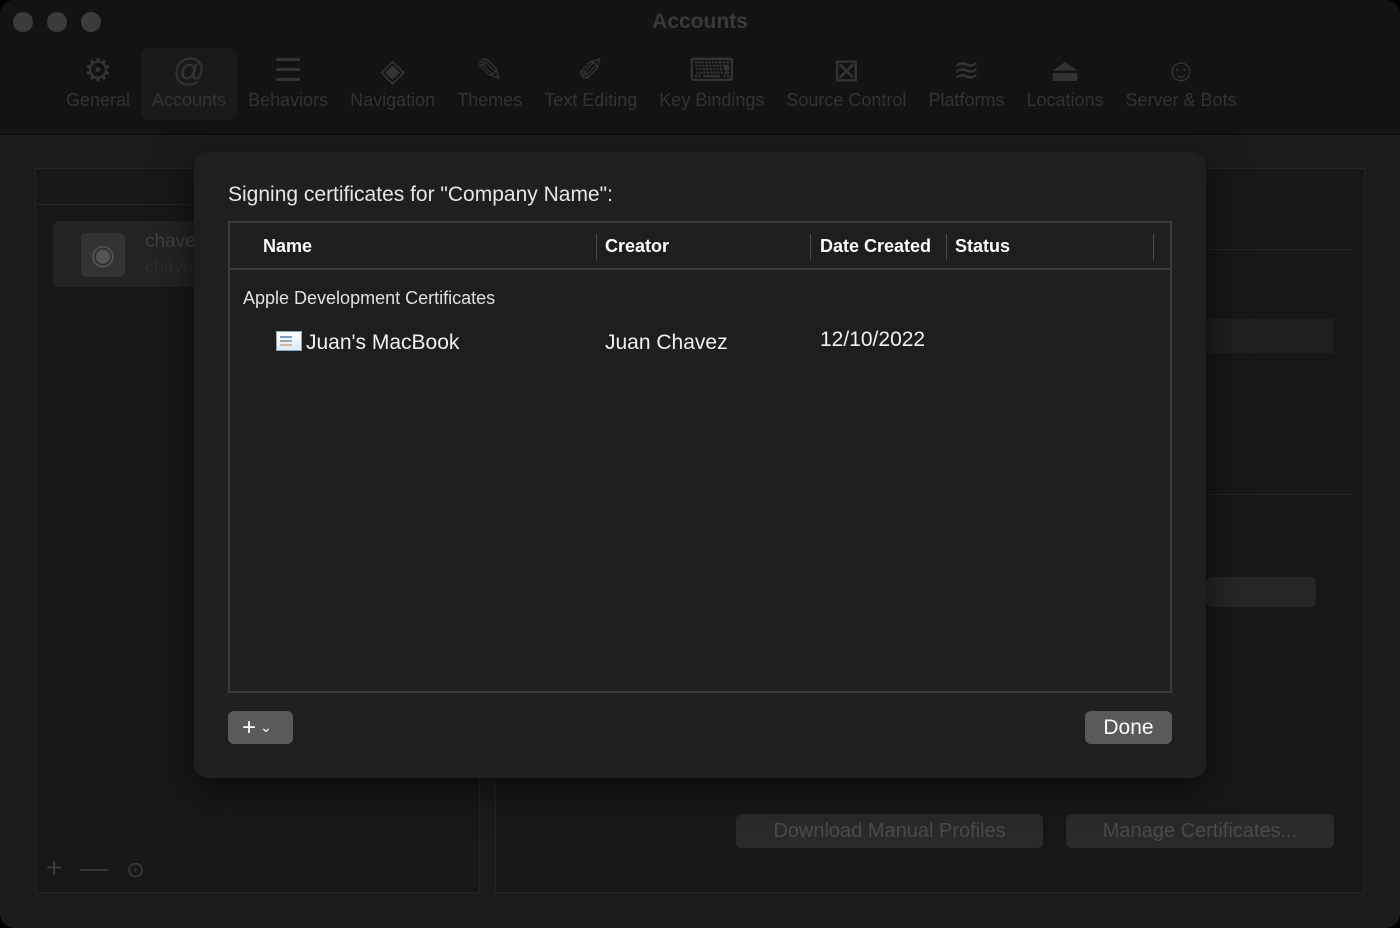  I want to click on at-icon: @, so click(189, 70).